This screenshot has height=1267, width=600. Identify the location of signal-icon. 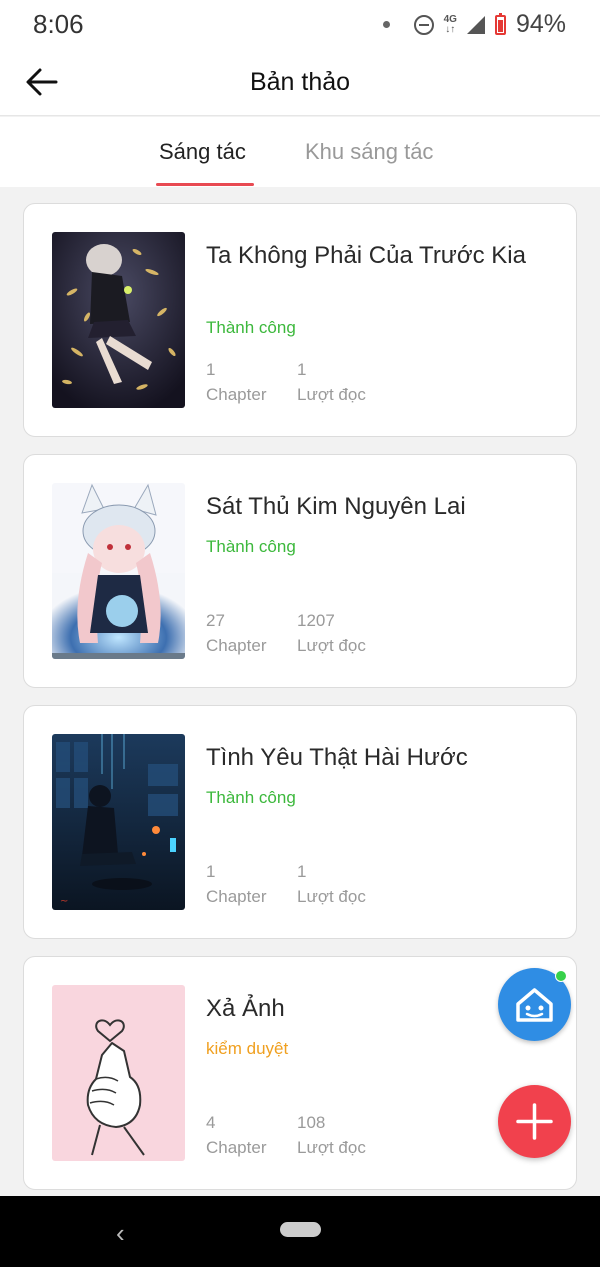
(475, 24).